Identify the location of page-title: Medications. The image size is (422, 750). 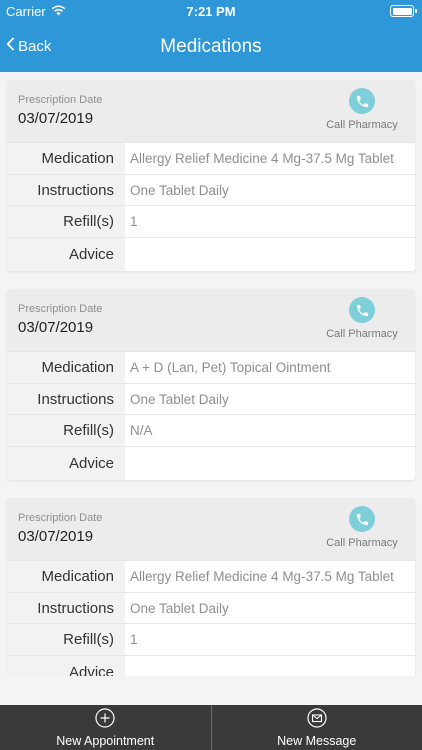
(211, 46).